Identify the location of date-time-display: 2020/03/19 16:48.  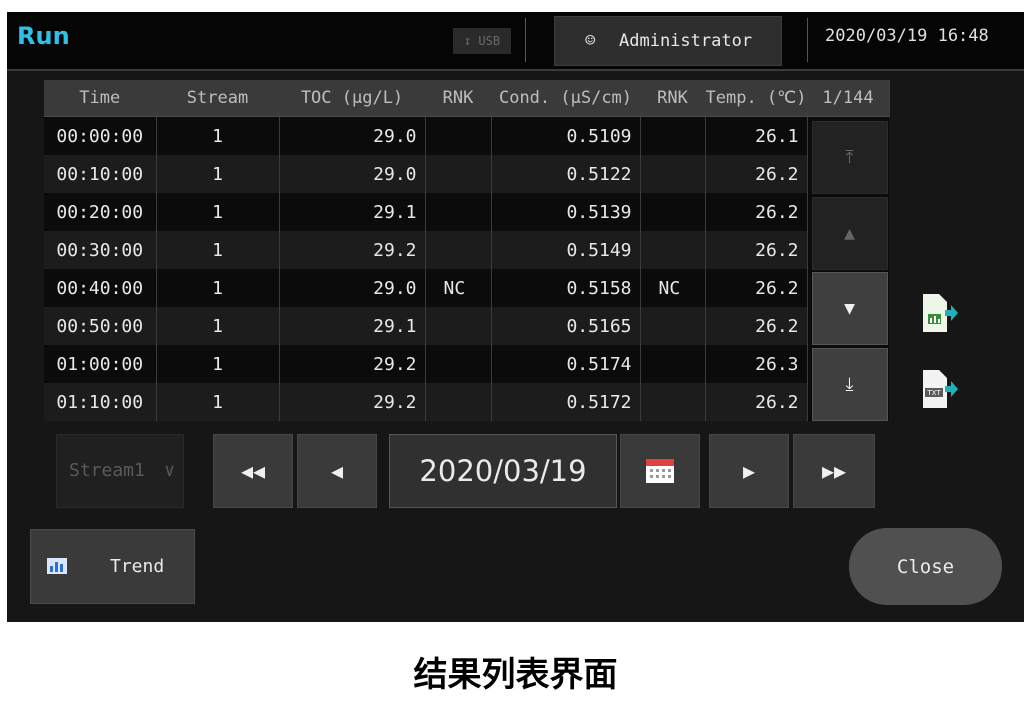
(907, 36).